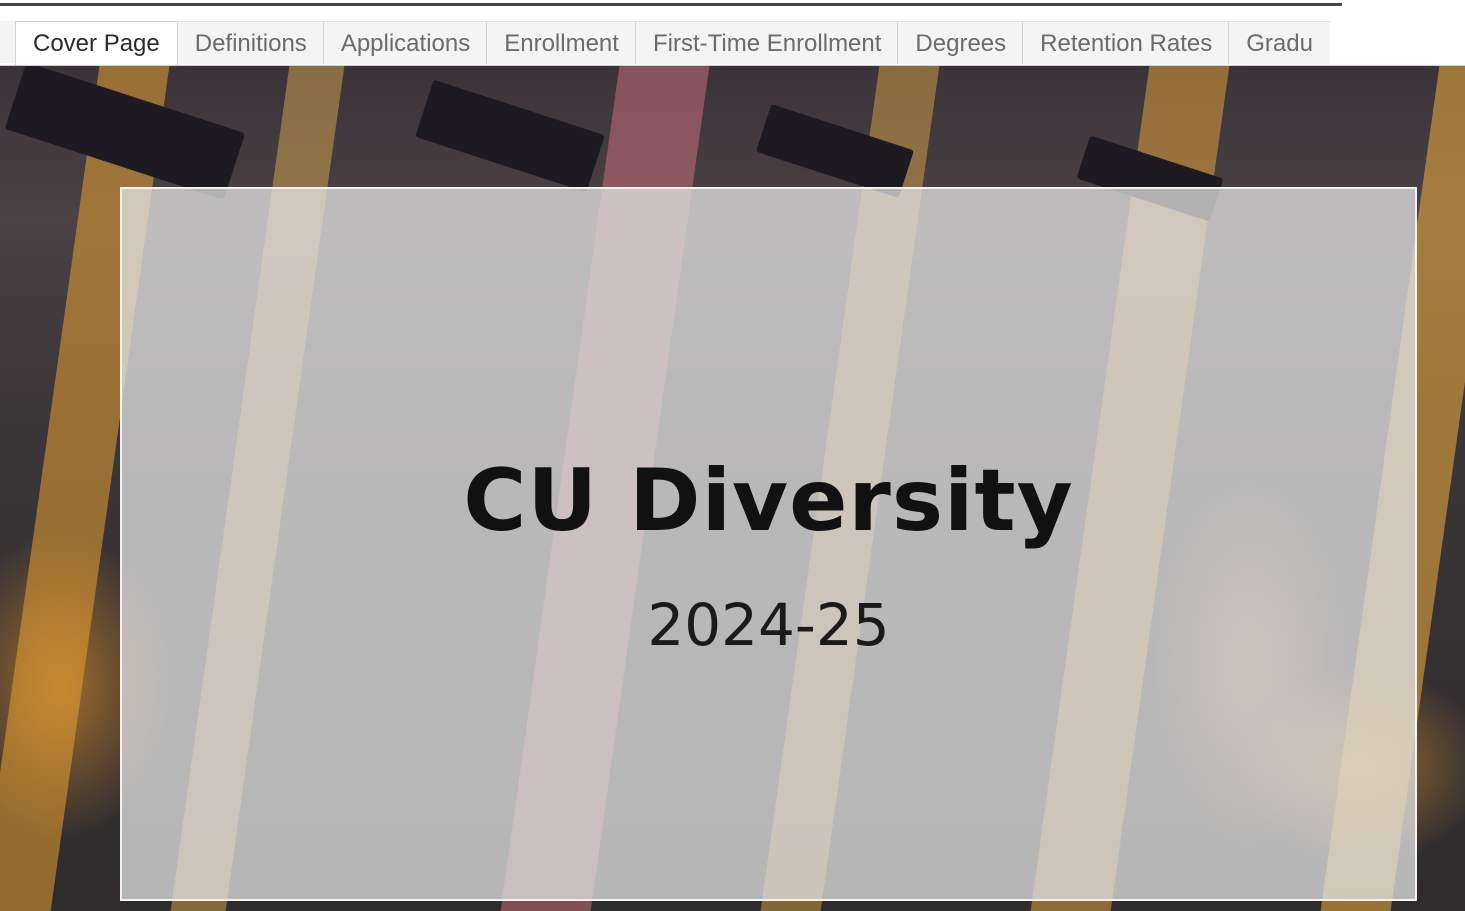 The width and height of the screenshot is (1465, 911). Describe the element at coordinates (8, 42) in the screenshot. I see `tab-strip-edge` at that location.